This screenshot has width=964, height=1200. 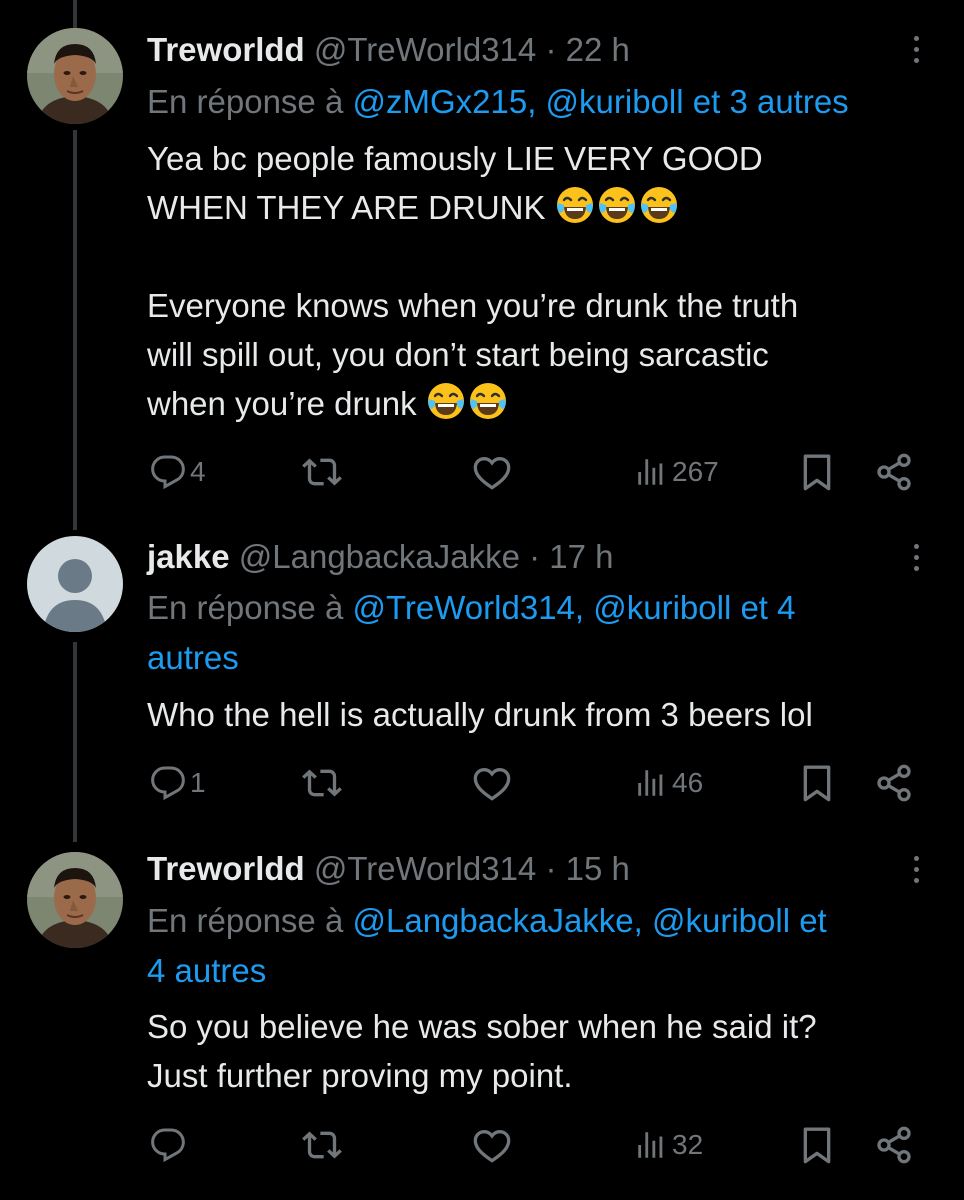 What do you see at coordinates (360, 1075) in the screenshot?
I see `text-line: Just further proving my point.` at bounding box center [360, 1075].